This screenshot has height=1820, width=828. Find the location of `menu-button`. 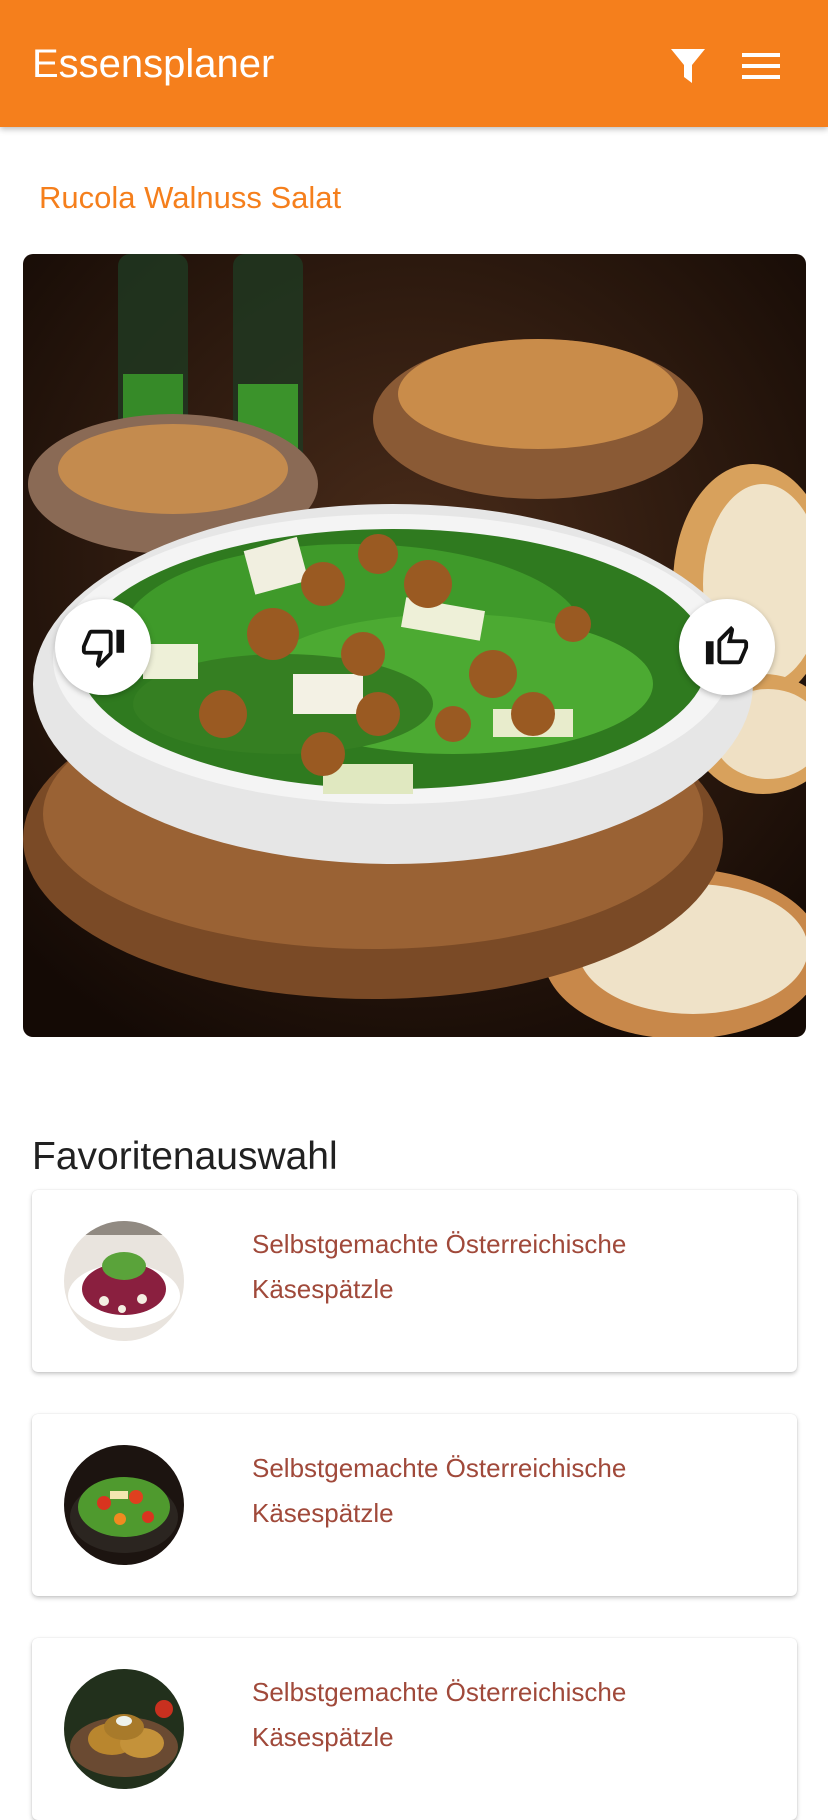

menu-button is located at coordinates (761, 66).